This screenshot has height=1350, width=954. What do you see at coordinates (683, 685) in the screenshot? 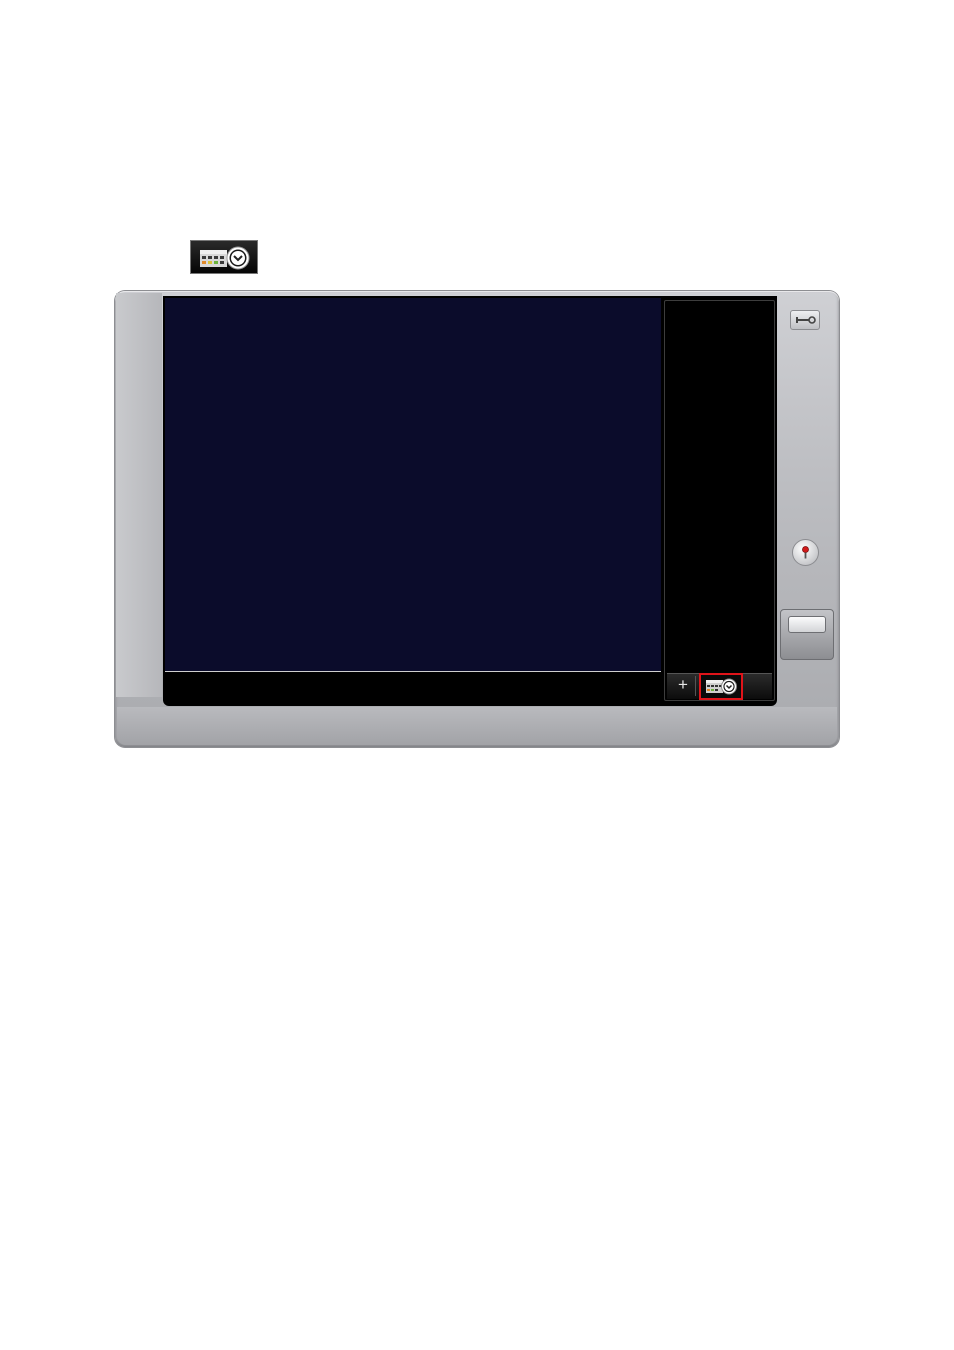
I see `add-button: +` at bounding box center [683, 685].